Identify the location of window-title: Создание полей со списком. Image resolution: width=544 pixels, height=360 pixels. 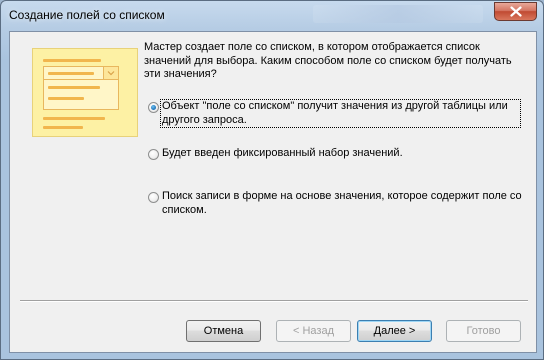
(87, 15).